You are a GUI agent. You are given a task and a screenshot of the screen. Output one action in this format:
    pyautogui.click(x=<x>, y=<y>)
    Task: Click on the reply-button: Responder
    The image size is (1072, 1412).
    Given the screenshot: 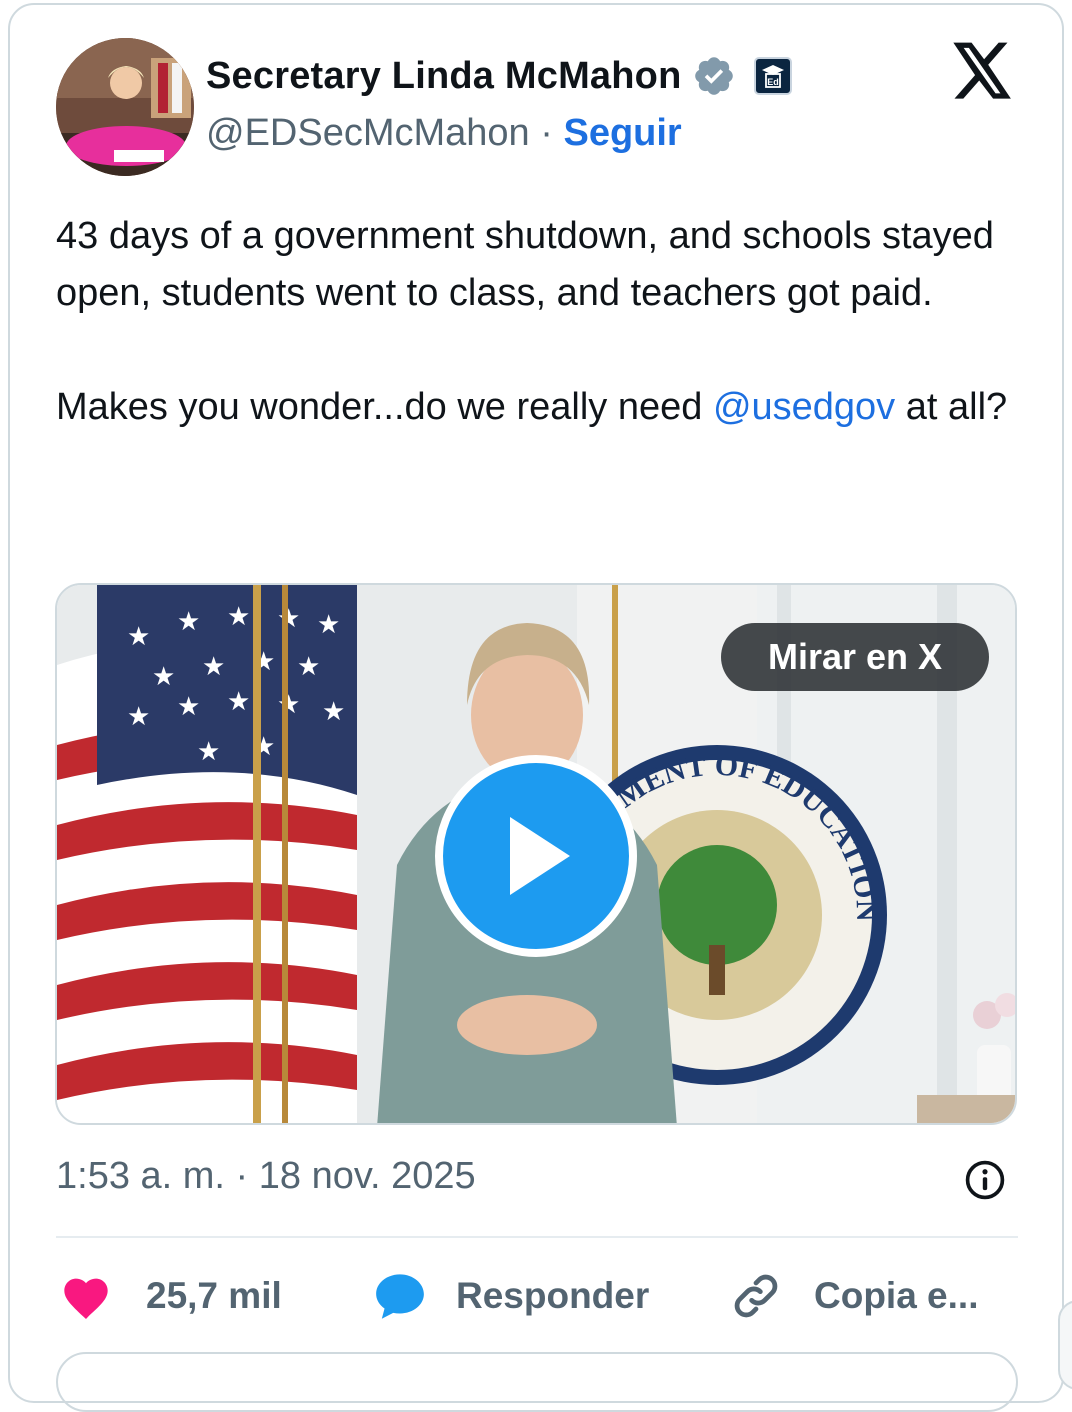 What is the action you would take?
    pyautogui.click(x=510, y=1296)
    